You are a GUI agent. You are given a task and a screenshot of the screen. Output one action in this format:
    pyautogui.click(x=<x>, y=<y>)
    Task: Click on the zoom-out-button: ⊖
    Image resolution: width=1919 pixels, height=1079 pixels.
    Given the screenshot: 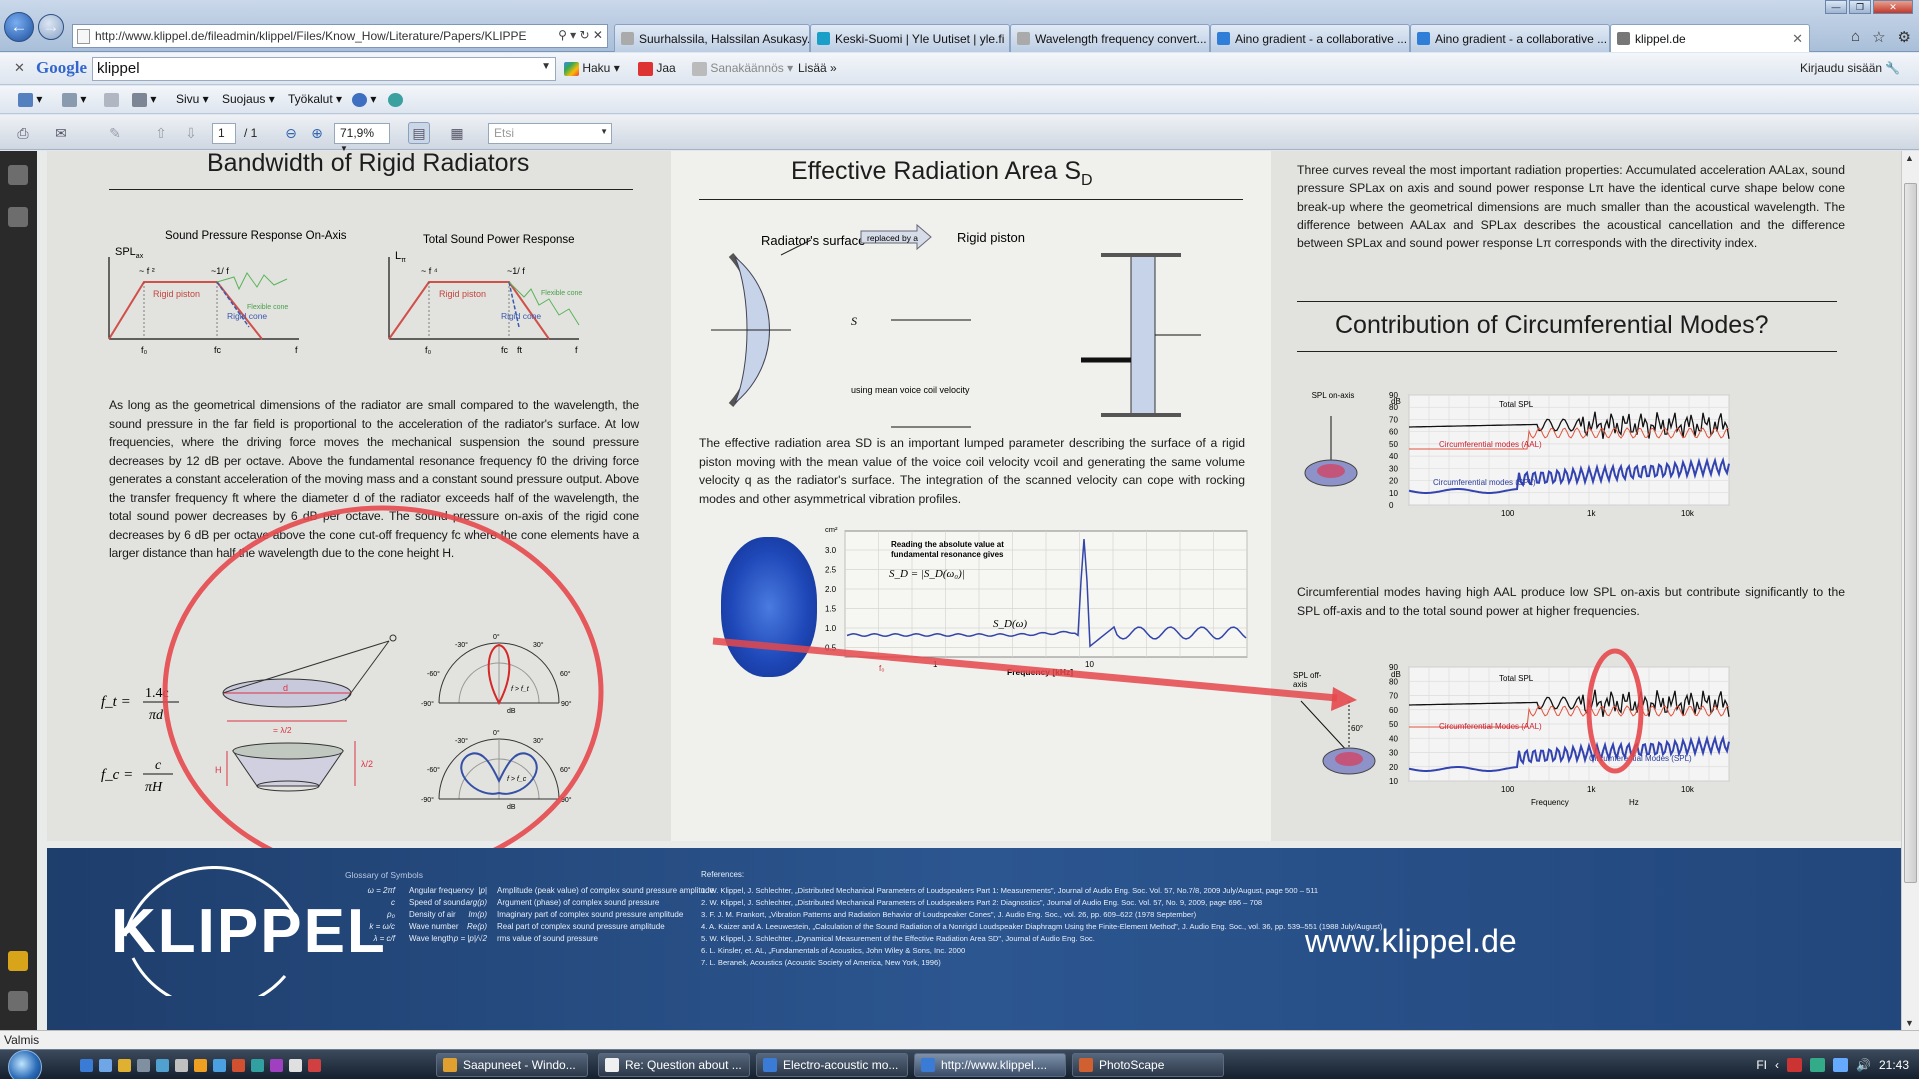 What is the action you would take?
    pyautogui.click(x=291, y=133)
    